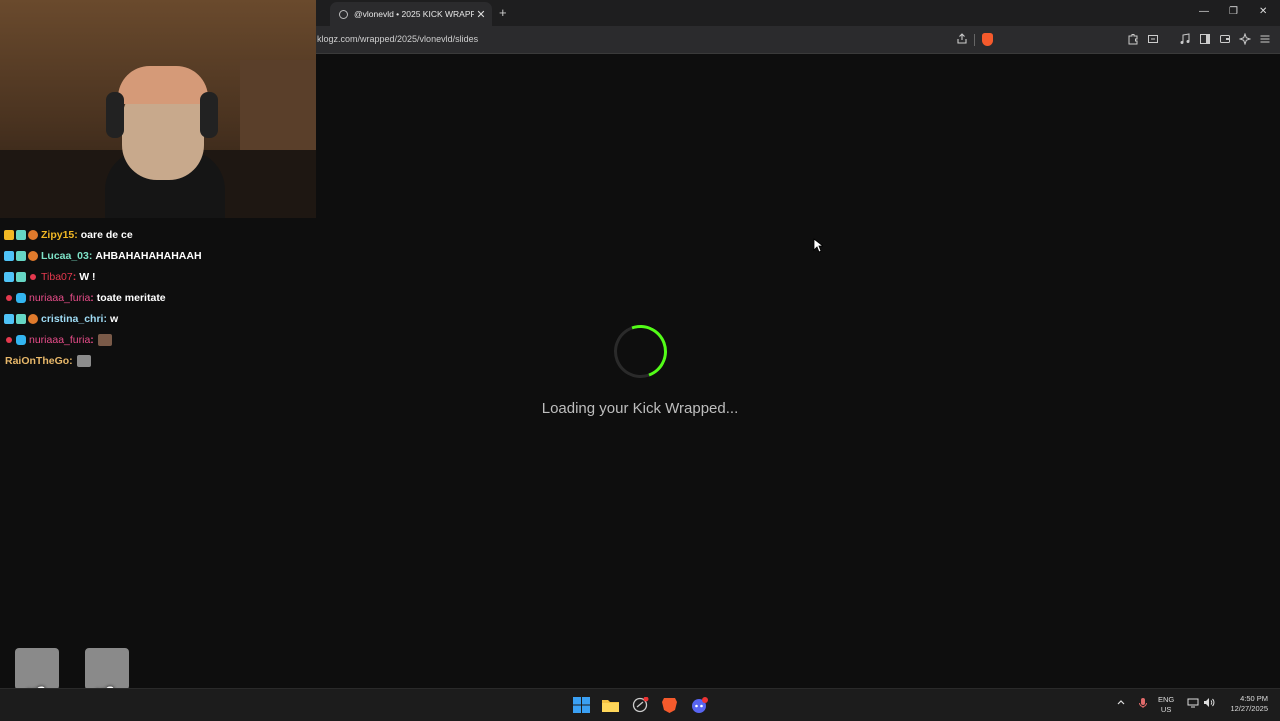  I want to click on globe-icon, so click(343, 14).